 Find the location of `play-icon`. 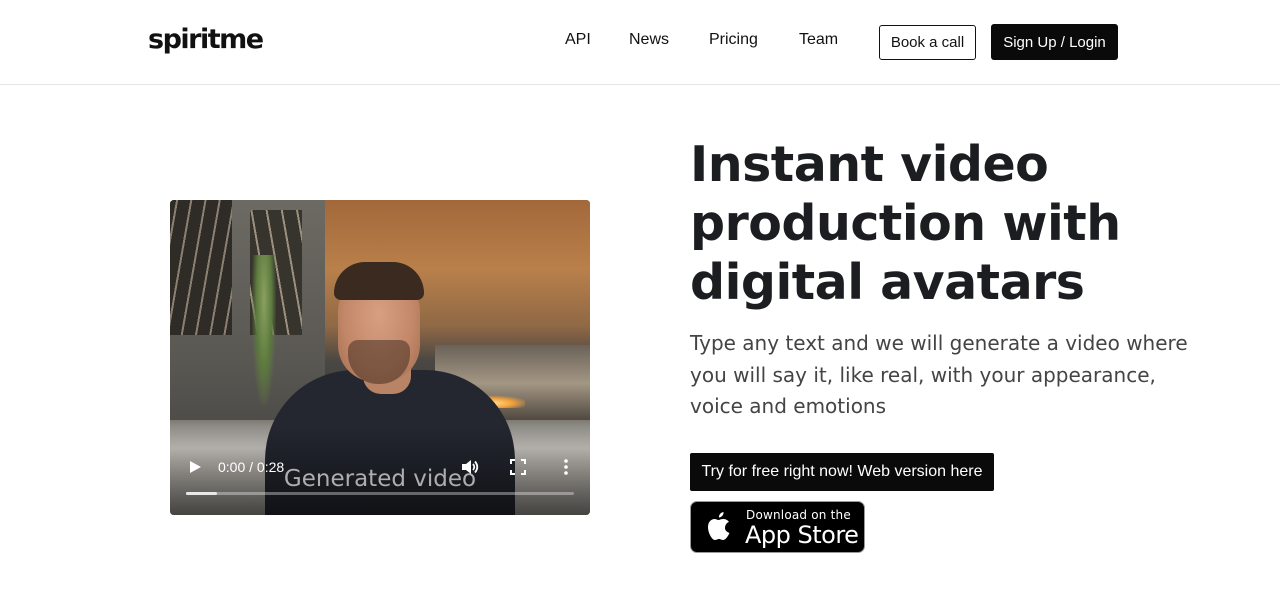

play-icon is located at coordinates (195, 467).